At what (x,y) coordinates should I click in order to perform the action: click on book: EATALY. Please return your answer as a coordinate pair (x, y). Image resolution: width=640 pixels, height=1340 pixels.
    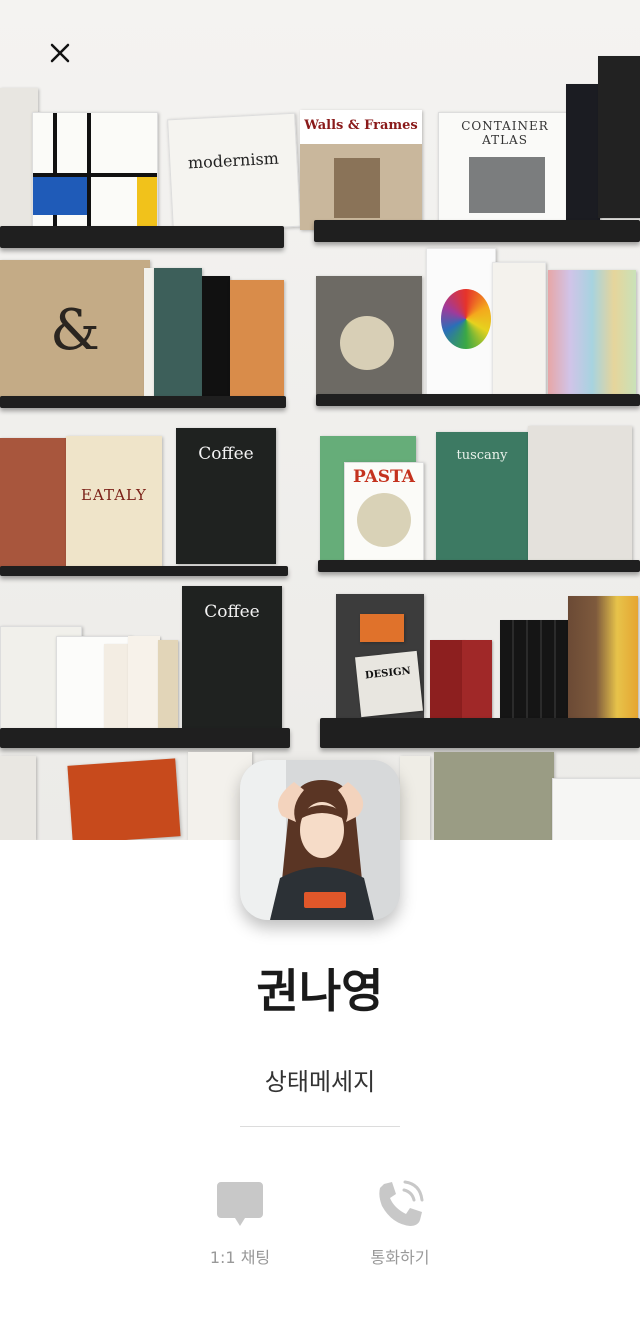
    Looking at the image, I should click on (114, 504).